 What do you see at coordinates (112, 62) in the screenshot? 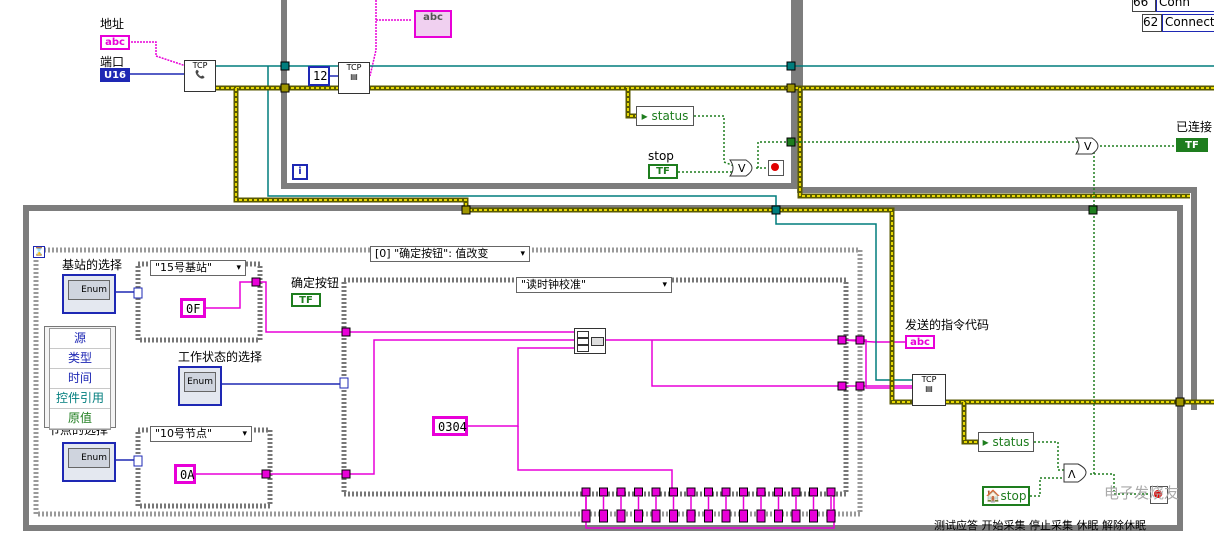
I see `port-label: 端口` at bounding box center [112, 62].